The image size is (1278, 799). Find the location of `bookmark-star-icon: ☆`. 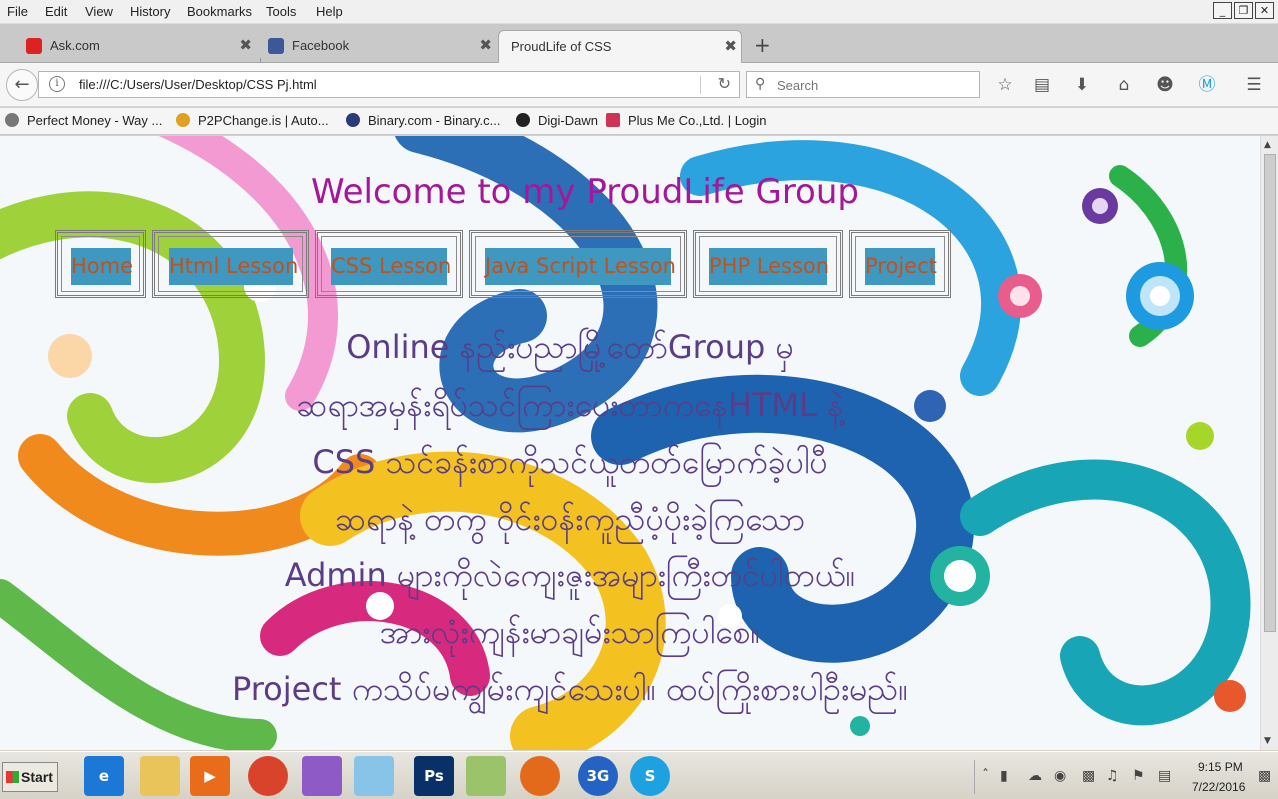

bookmark-star-icon: ☆ is located at coordinates (1005, 85).